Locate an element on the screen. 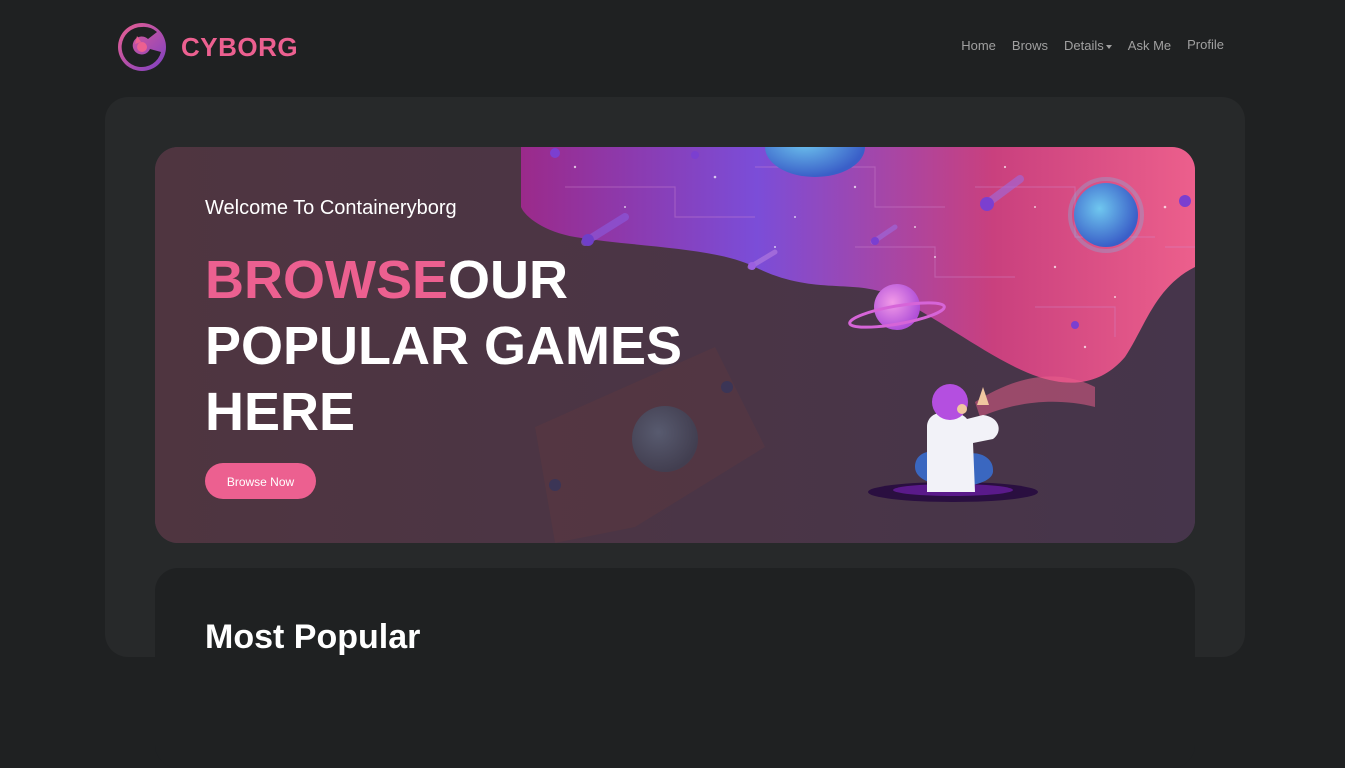 The width and height of the screenshot is (1345, 768). browse-now-button: Browse Now is located at coordinates (260, 481).